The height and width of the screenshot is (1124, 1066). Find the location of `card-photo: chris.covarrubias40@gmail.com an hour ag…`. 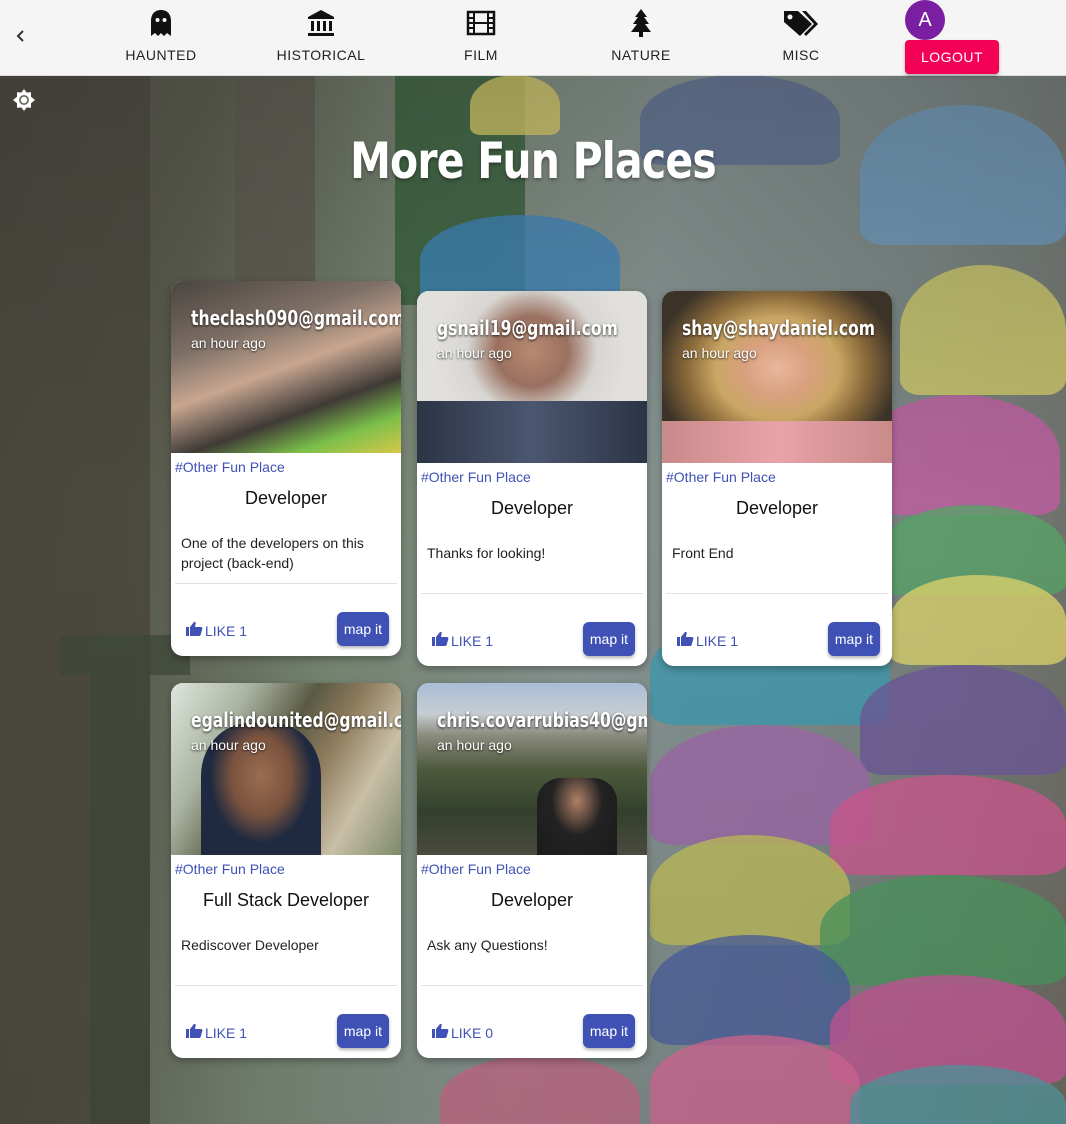

card-photo: chris.covarrubias40@gmail.com an hour ag… is located at coordinates (532, 769).